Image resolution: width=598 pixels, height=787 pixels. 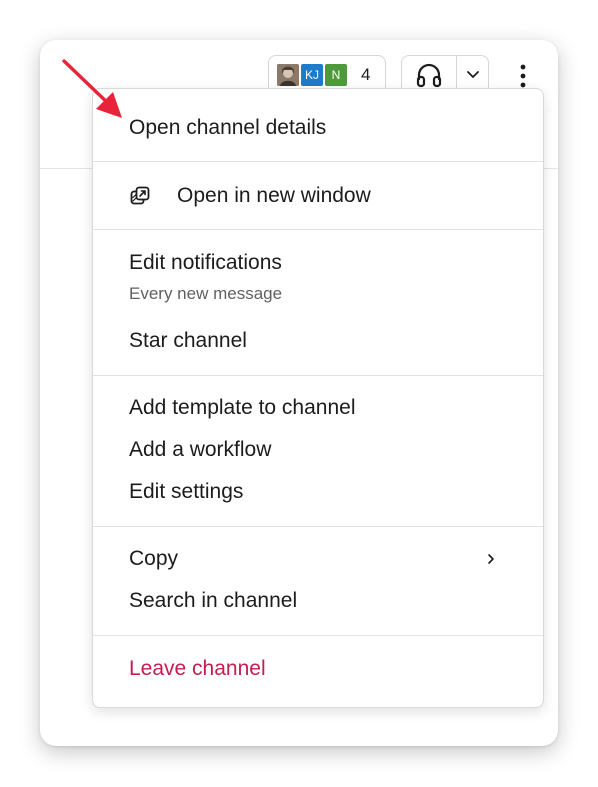 I want to click on menu-item-open-in-new-window: Open in new window, so click(x=318, y=196).